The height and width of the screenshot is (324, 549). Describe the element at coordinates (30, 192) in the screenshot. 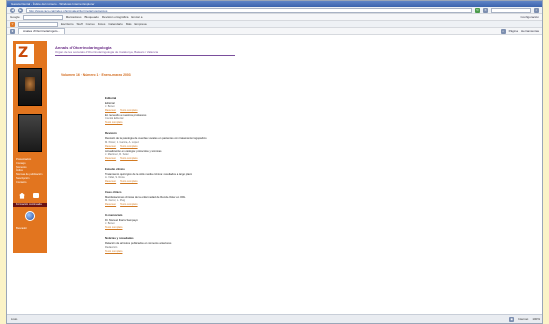

I see `sidebar-icons` at that location.